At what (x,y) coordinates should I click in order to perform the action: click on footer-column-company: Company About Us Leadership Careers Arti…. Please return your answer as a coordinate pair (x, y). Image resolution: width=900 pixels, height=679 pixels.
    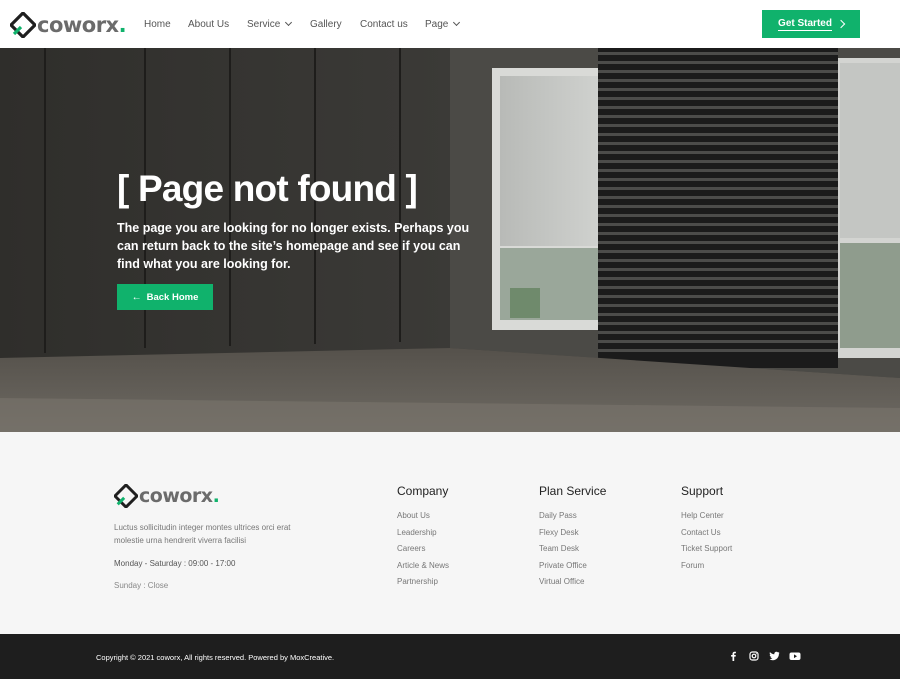
    Looking at the image, I should click on (423, 539).